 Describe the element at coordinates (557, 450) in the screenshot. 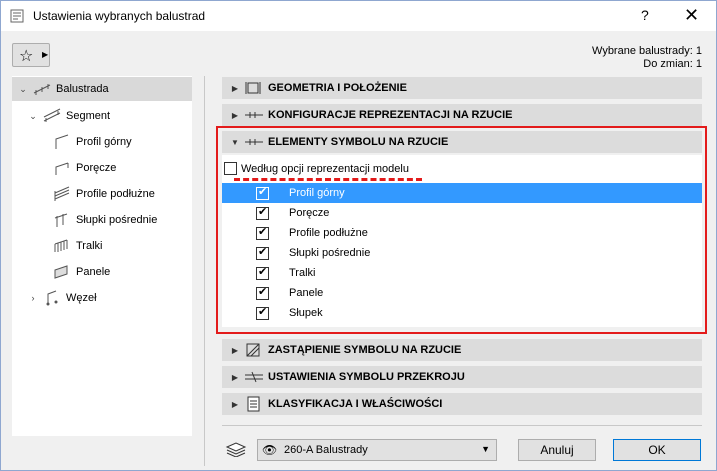

I see `cancel-button: Anuluj` at that location.